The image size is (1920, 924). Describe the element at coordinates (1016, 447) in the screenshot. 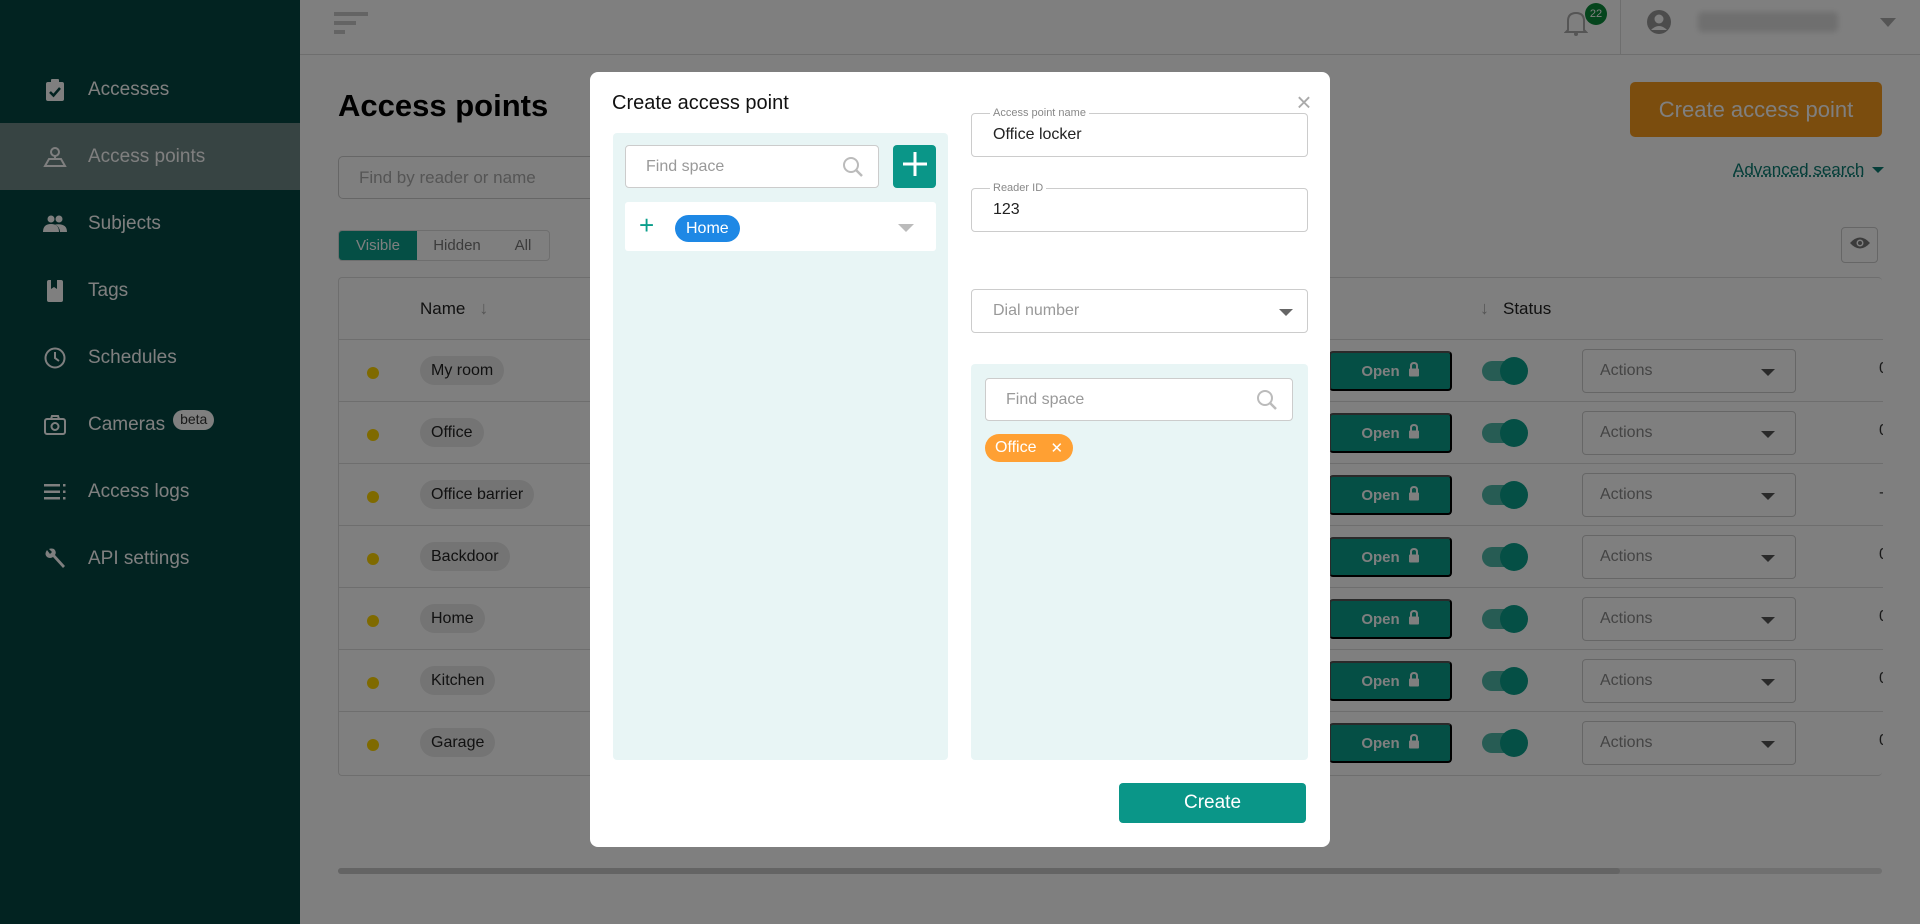

I see `chip-label: Office` at that location.